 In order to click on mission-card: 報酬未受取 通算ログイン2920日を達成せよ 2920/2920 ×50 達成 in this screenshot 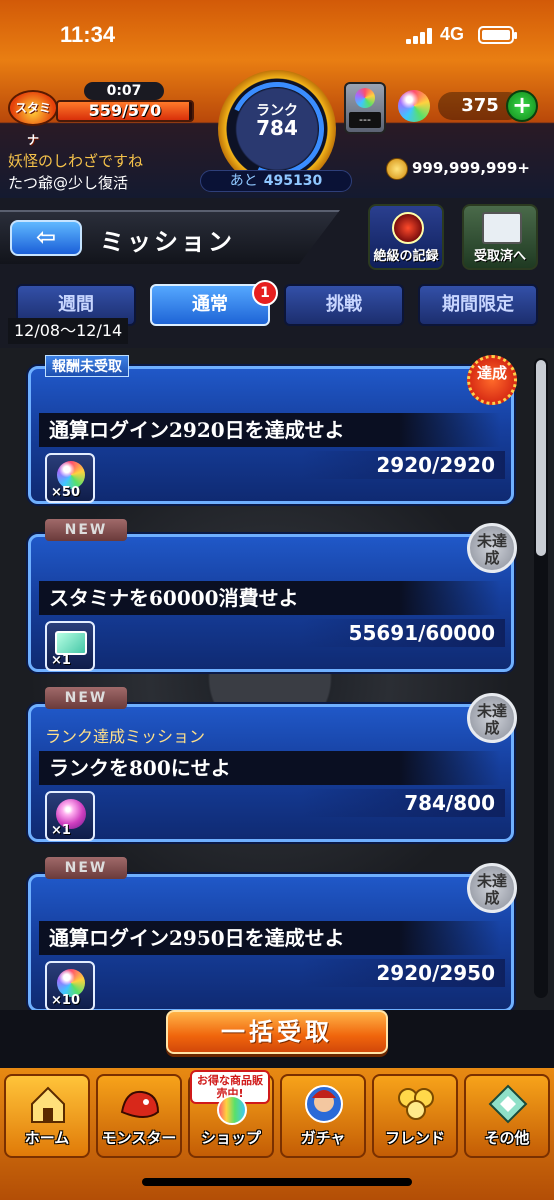, I will do `click(272, 429)`.